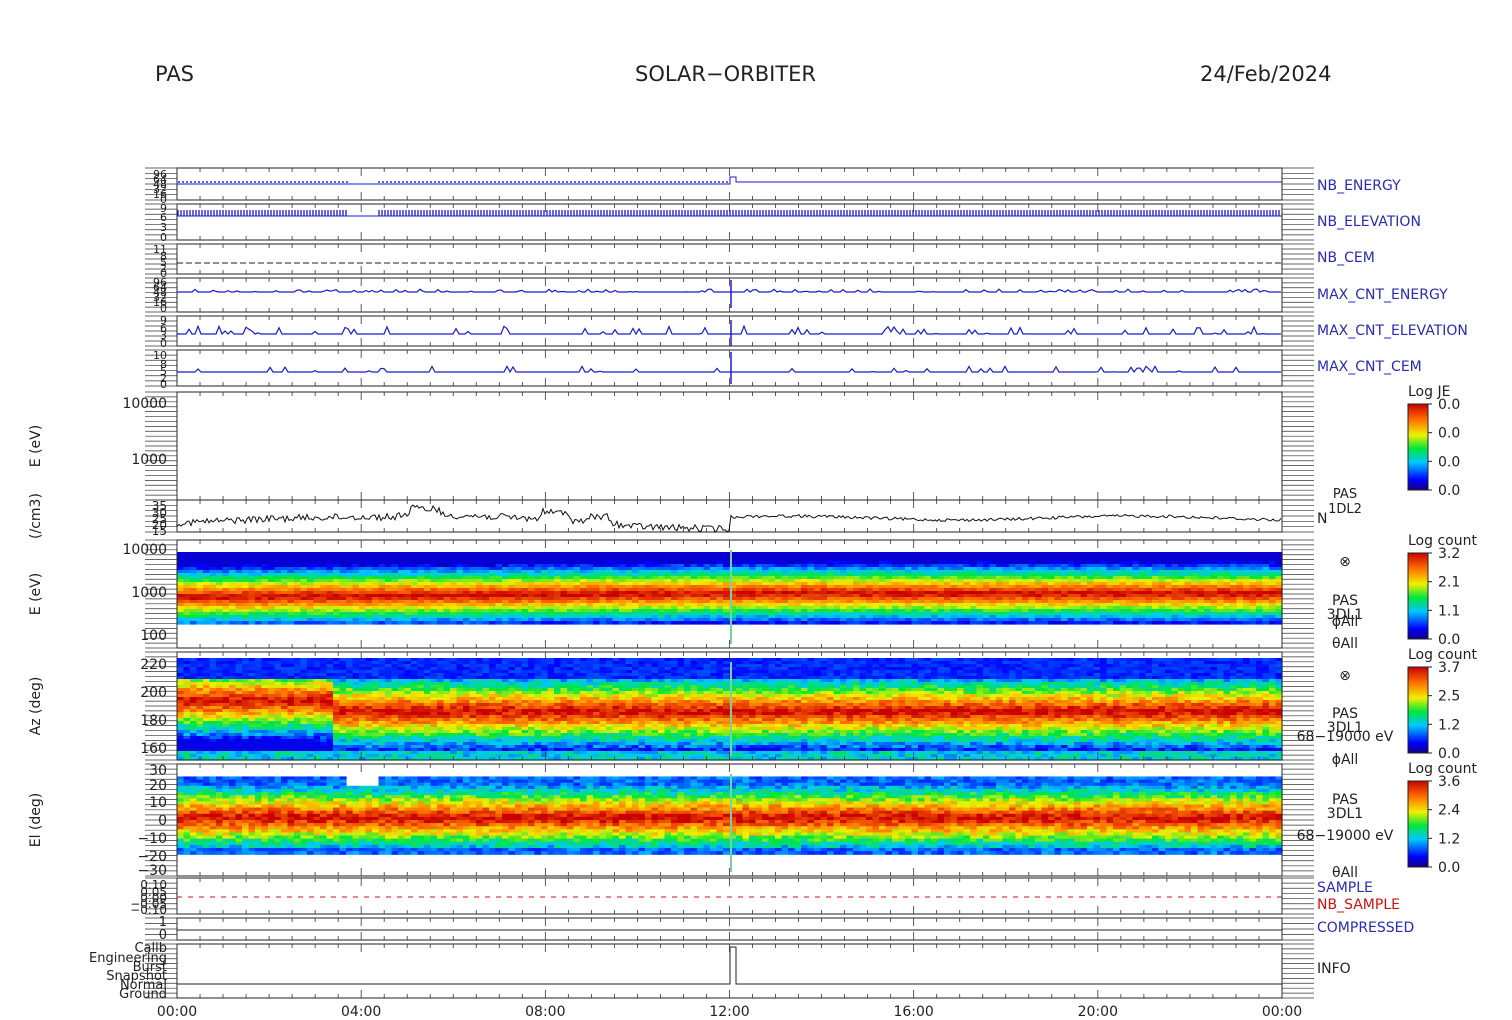  Describe the element at coordinates (1449, 583) in the screenshot. I see `colorbar-tick-espec-1: 2.1` at that location.